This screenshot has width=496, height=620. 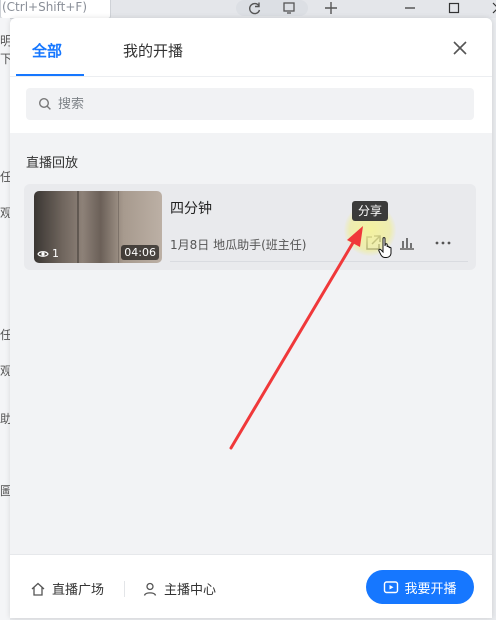 I want to click on search-input, so click(x=258, y=104).